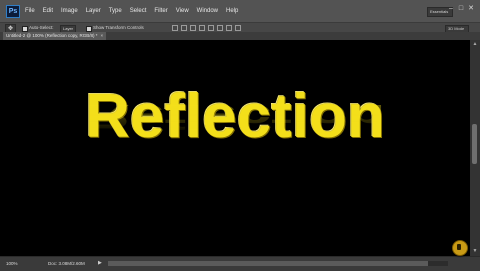 The width and height of the screenshot is (480, 271). I want to click on cursor-highlight-icon, so click(460, 248).